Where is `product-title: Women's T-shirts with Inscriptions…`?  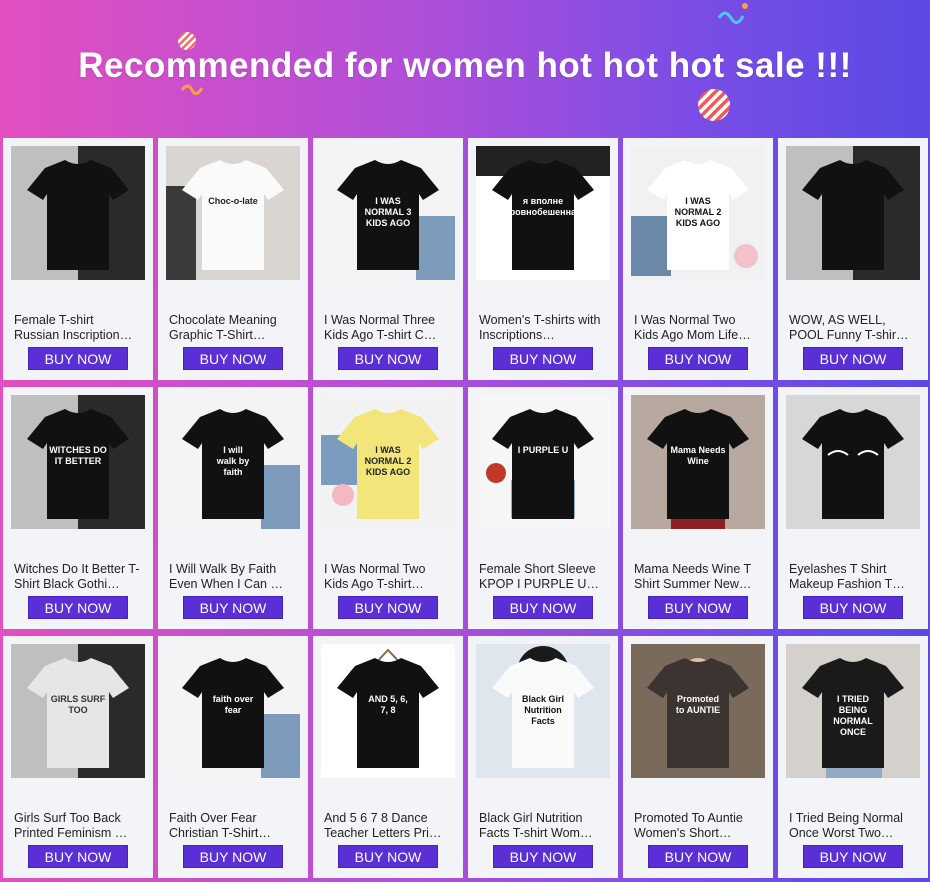
product-title: Women's T-shirts with Inscriptions… is located at coordinates (543, 328).